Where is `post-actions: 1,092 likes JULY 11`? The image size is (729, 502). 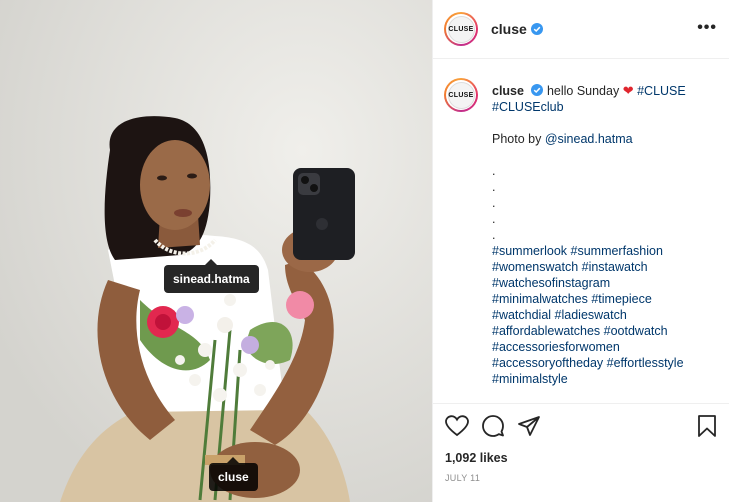 post-actions: 1,092 likes JULY 11 is located at coordinates (581, 443).